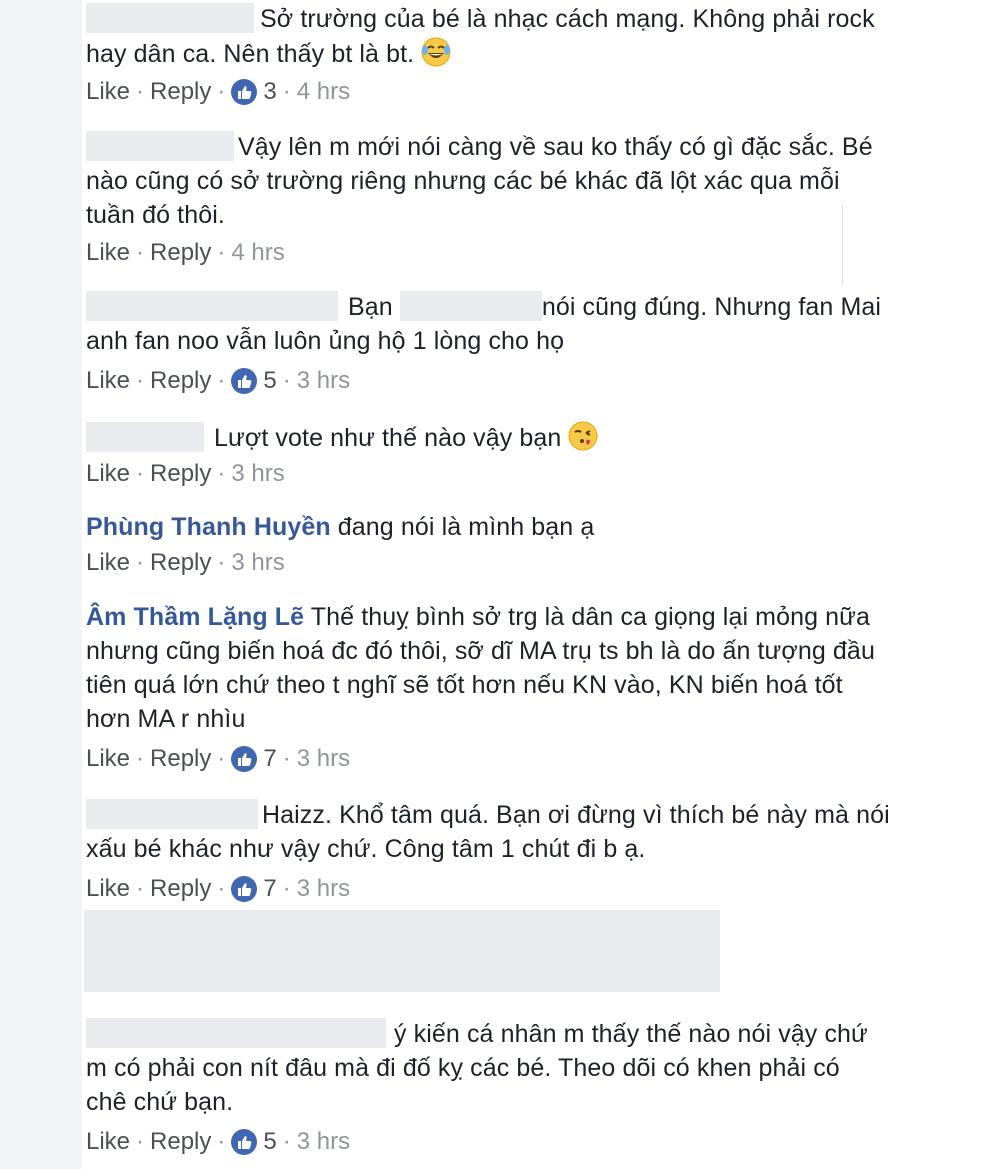  I want to click on comment-text-line: hay dân ca. Nên thấy bt là bt., so click(250, 54).